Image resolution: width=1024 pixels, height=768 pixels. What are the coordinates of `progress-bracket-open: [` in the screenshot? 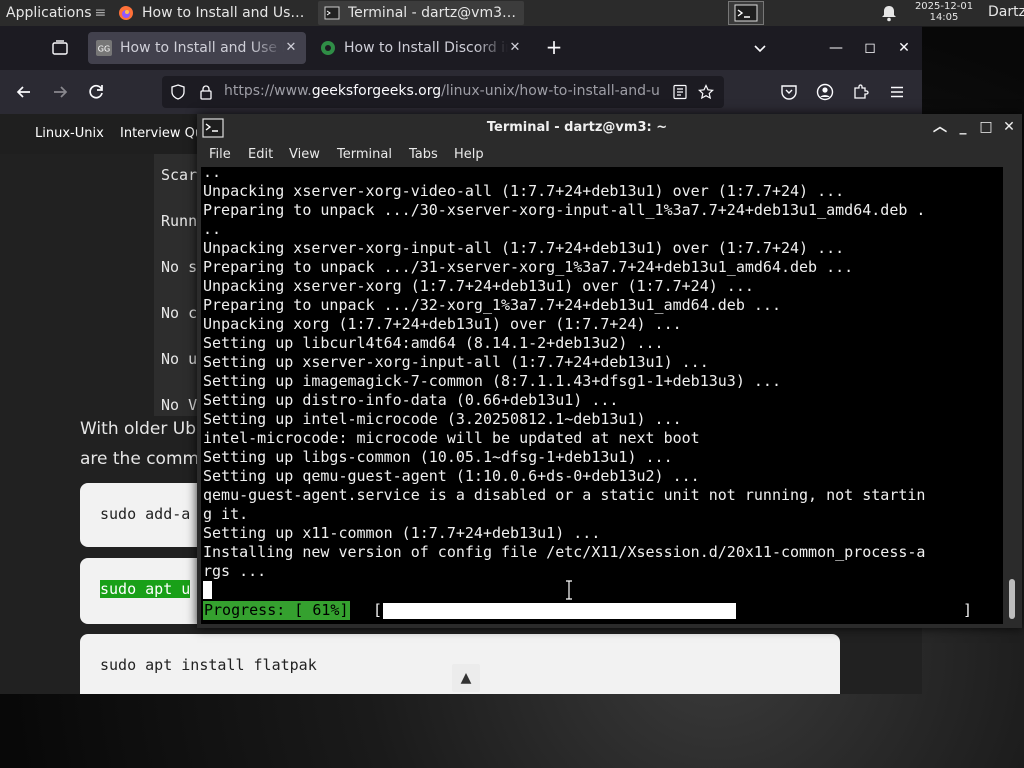 It's located at (378, 610).